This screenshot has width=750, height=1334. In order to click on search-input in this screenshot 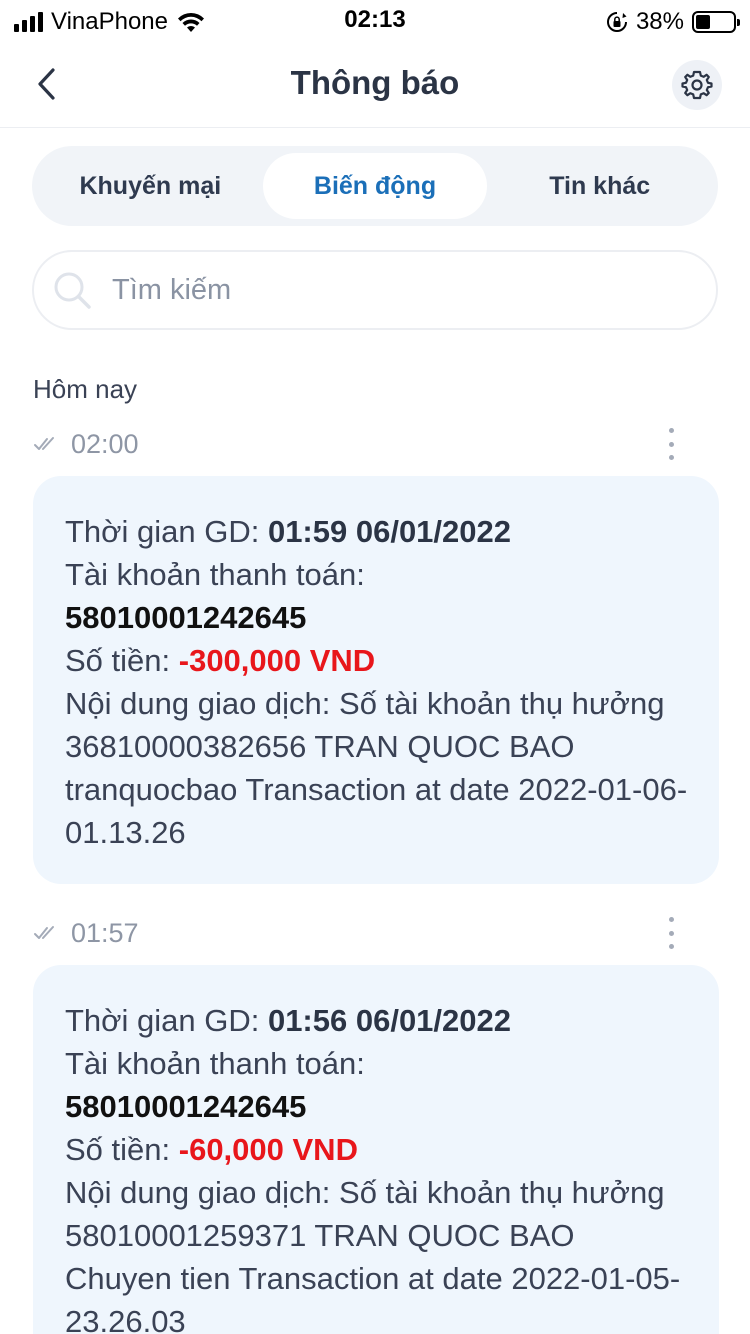, I will do `click(392, 290)`.